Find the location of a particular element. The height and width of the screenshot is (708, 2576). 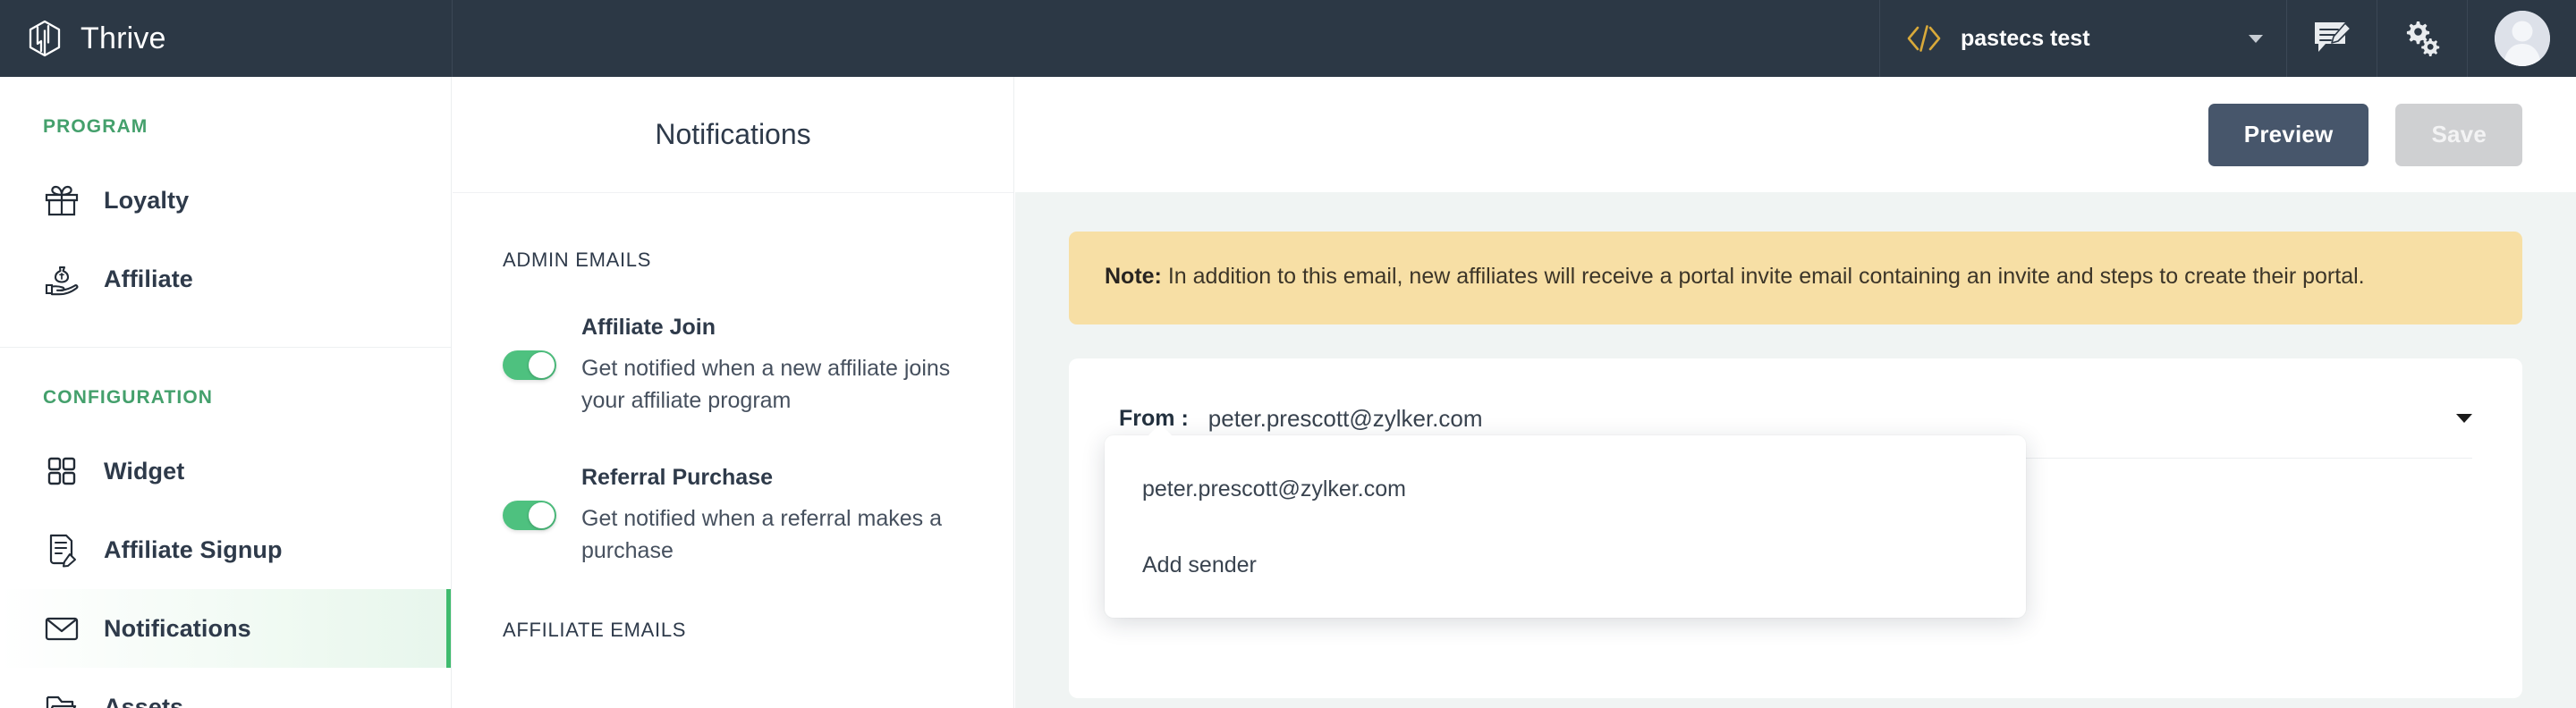

brand-area: Thrive is located at coordinates (226, 38).